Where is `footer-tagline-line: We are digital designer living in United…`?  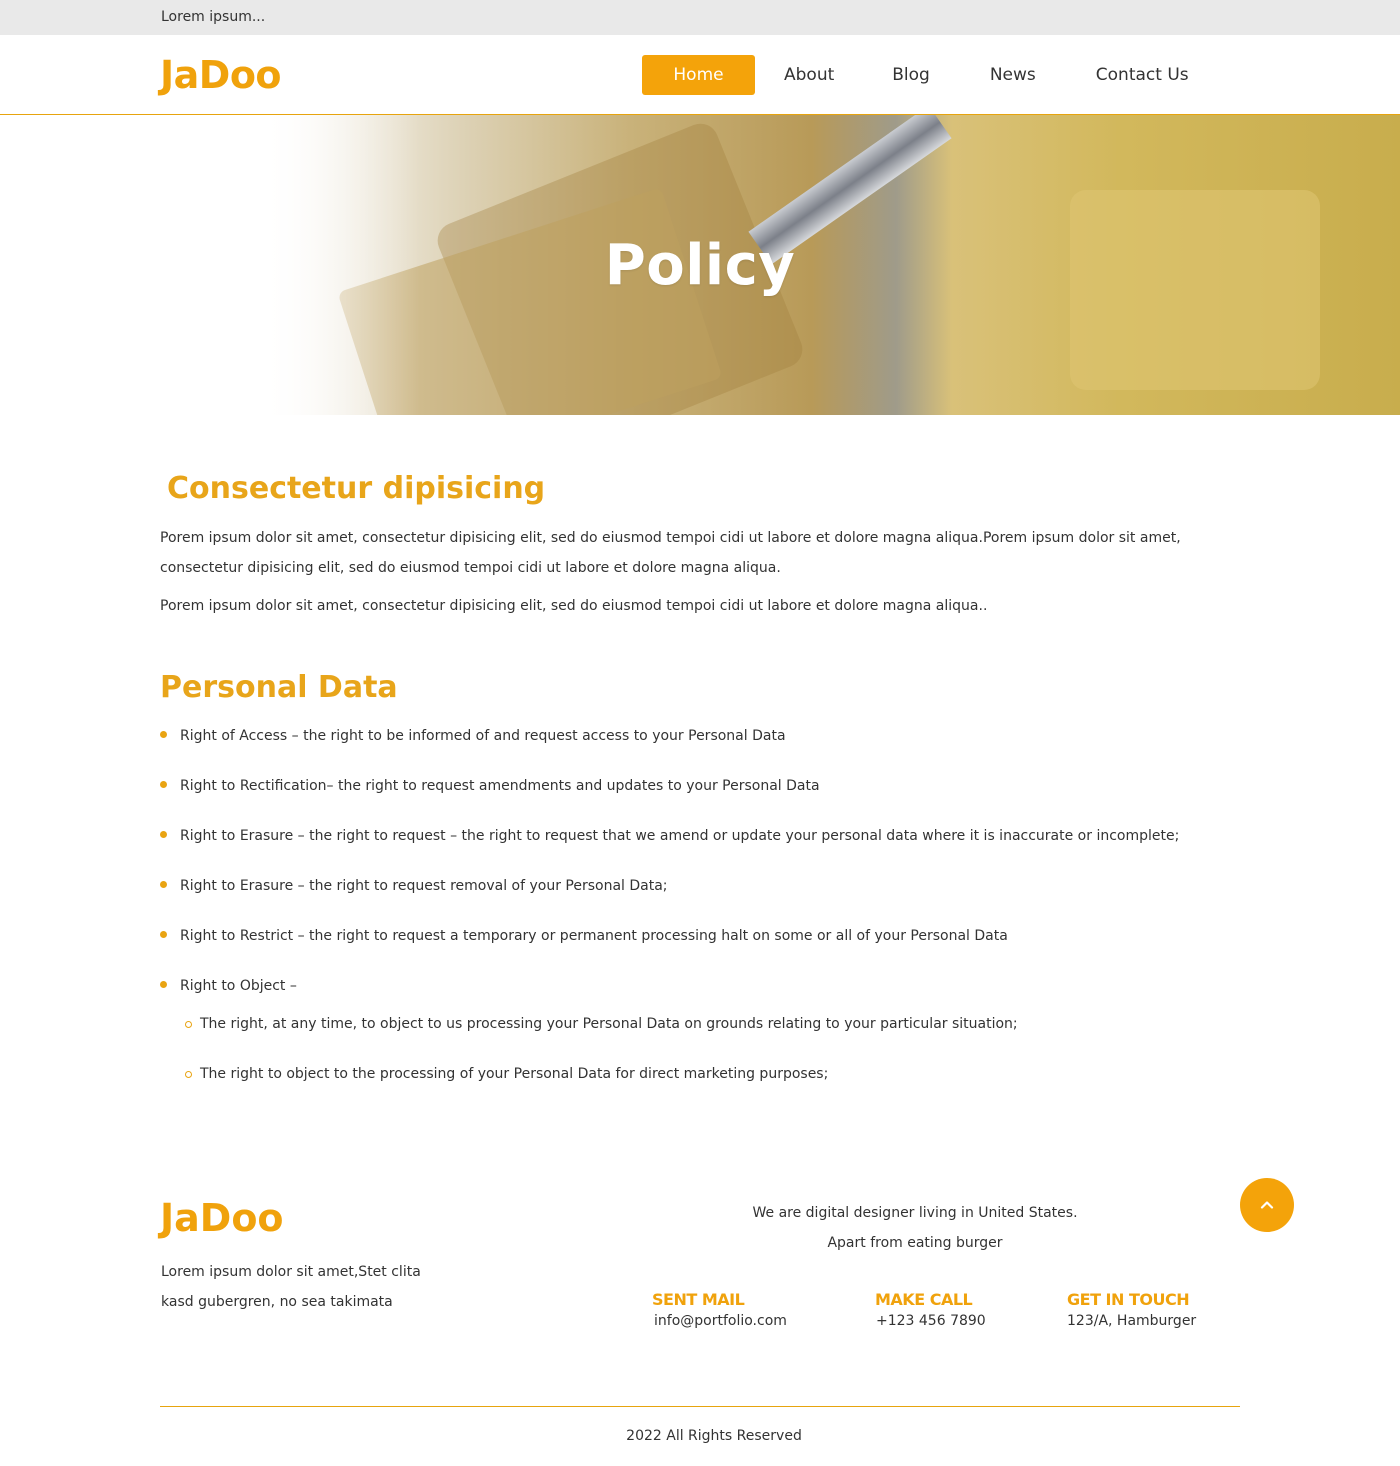
footer-tagline-line: We are digital designer living in United… is located at coordinates (915, 1213).